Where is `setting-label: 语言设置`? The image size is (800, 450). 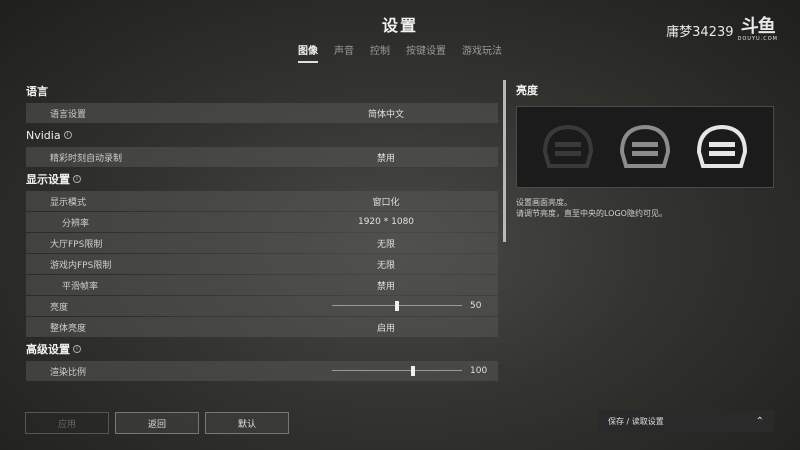 setting-label: 语言设置 is located at coordinates (68, 114).